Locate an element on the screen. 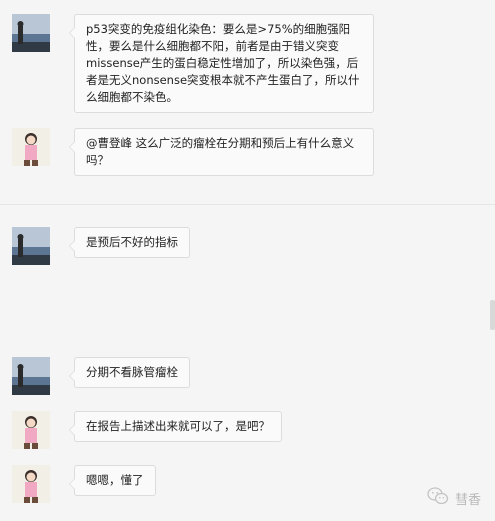 Image resolution: width=495 pixels, height=521 pixels. message-bubble: 是预后不好的指标 is located at coordinates (129, 242).